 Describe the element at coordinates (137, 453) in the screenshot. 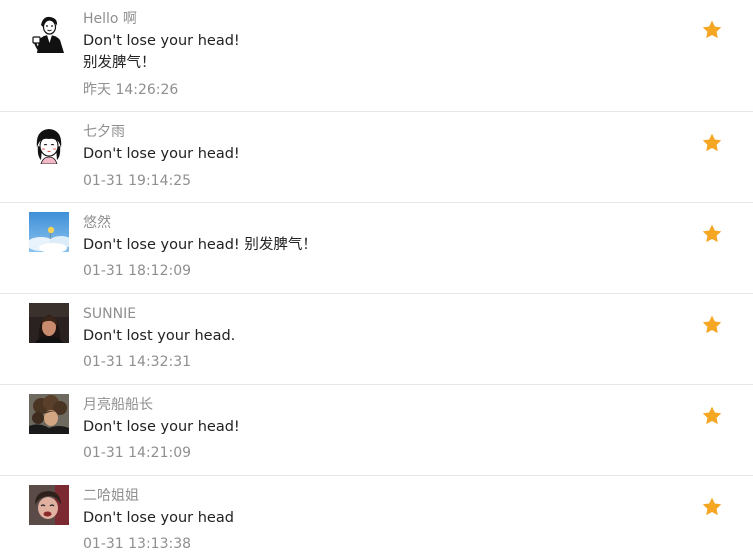

I see `timestamp: 01-31 14:21:09` at that location.